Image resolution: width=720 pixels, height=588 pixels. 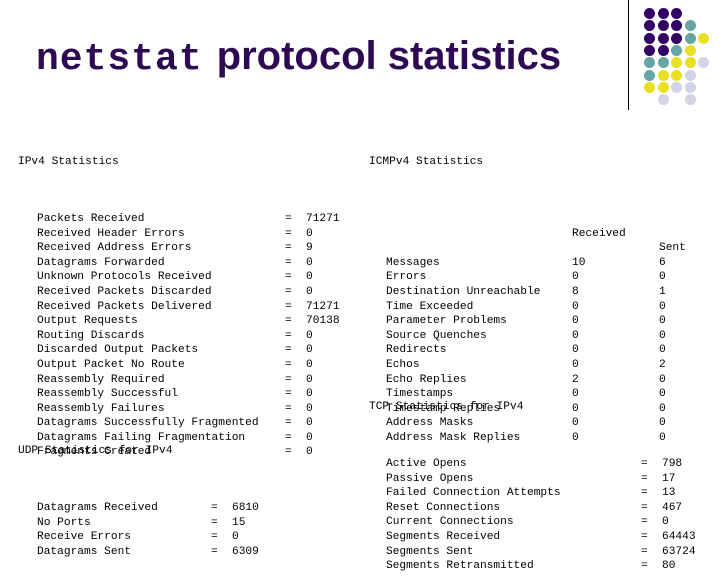 I want to click on page-title-command: netstat, so click(x=119, y=59).